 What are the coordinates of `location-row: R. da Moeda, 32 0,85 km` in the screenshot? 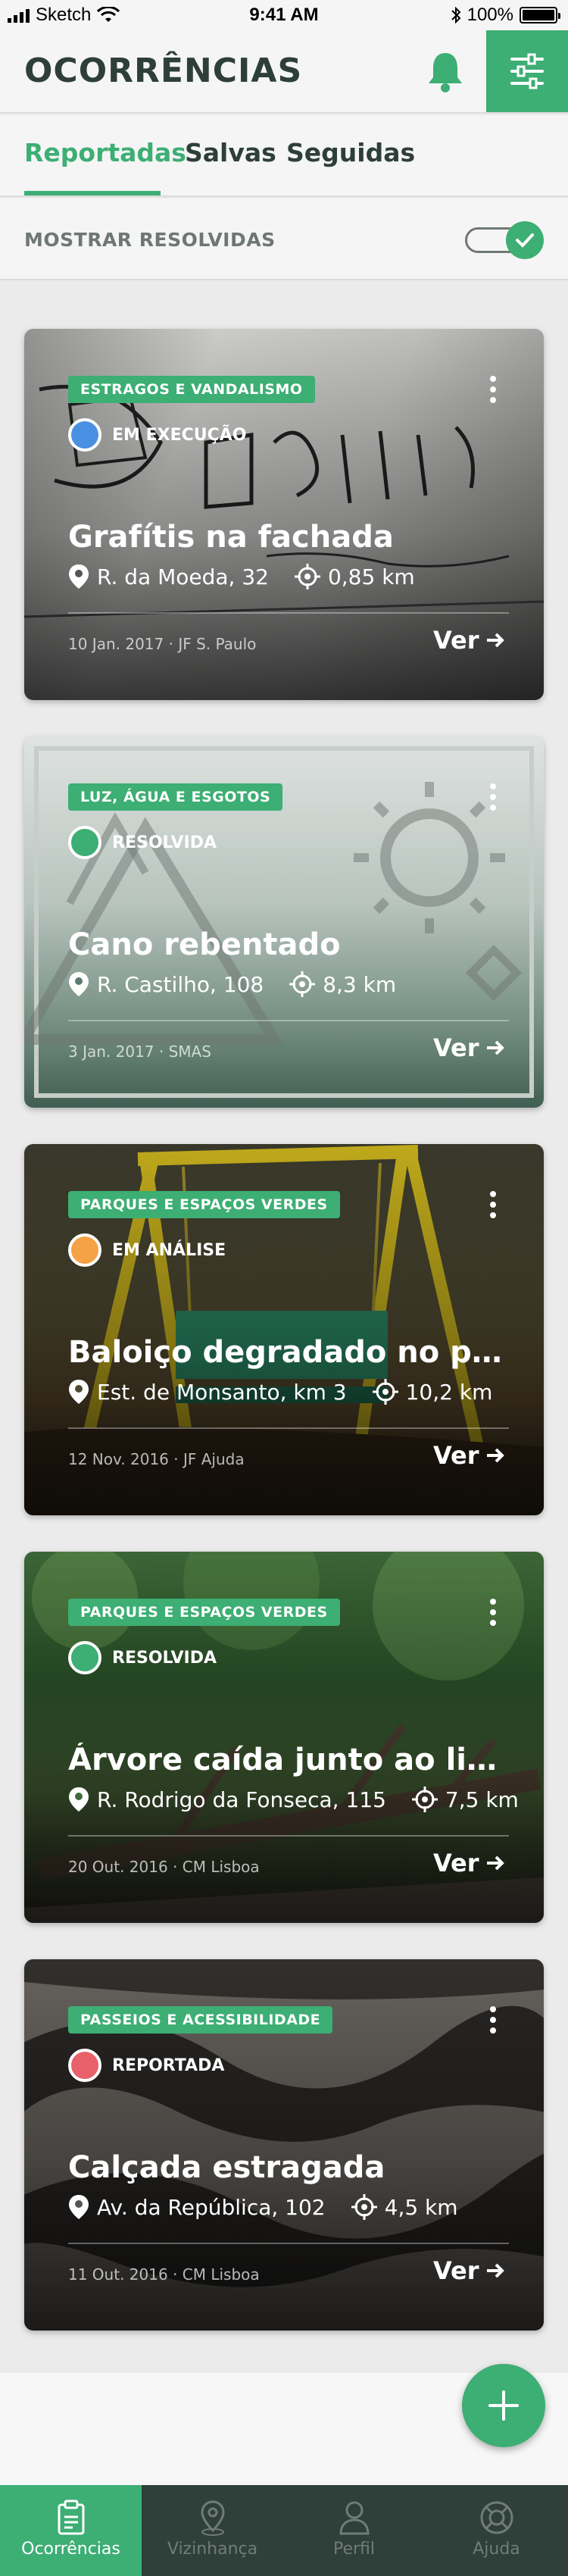 It's located at (241, 576).